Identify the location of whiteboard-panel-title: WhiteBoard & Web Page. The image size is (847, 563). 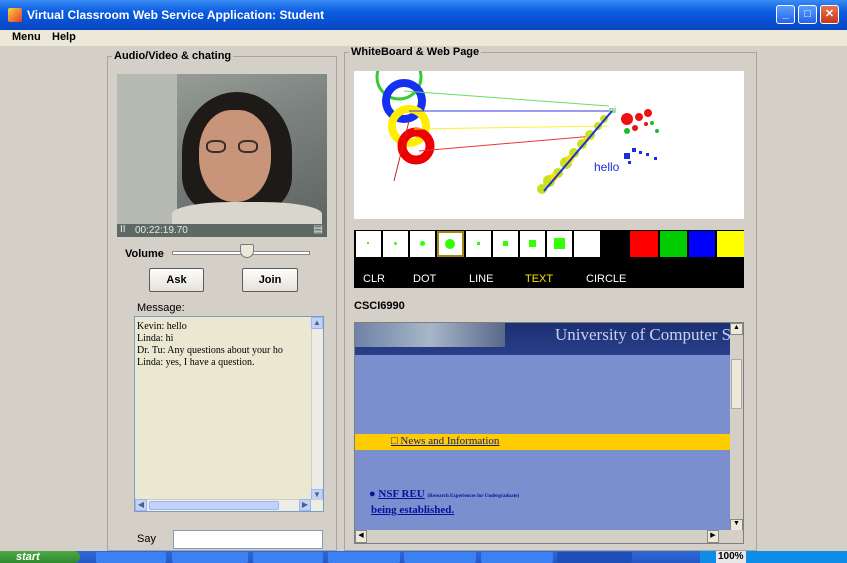
(415, 52).